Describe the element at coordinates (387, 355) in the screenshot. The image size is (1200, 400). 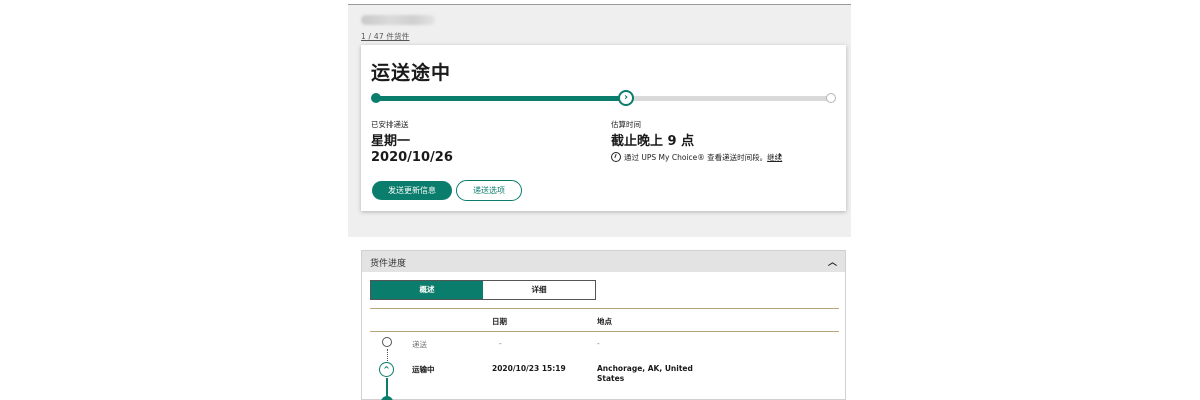
I see `timeline-dotted-connector` at that location.